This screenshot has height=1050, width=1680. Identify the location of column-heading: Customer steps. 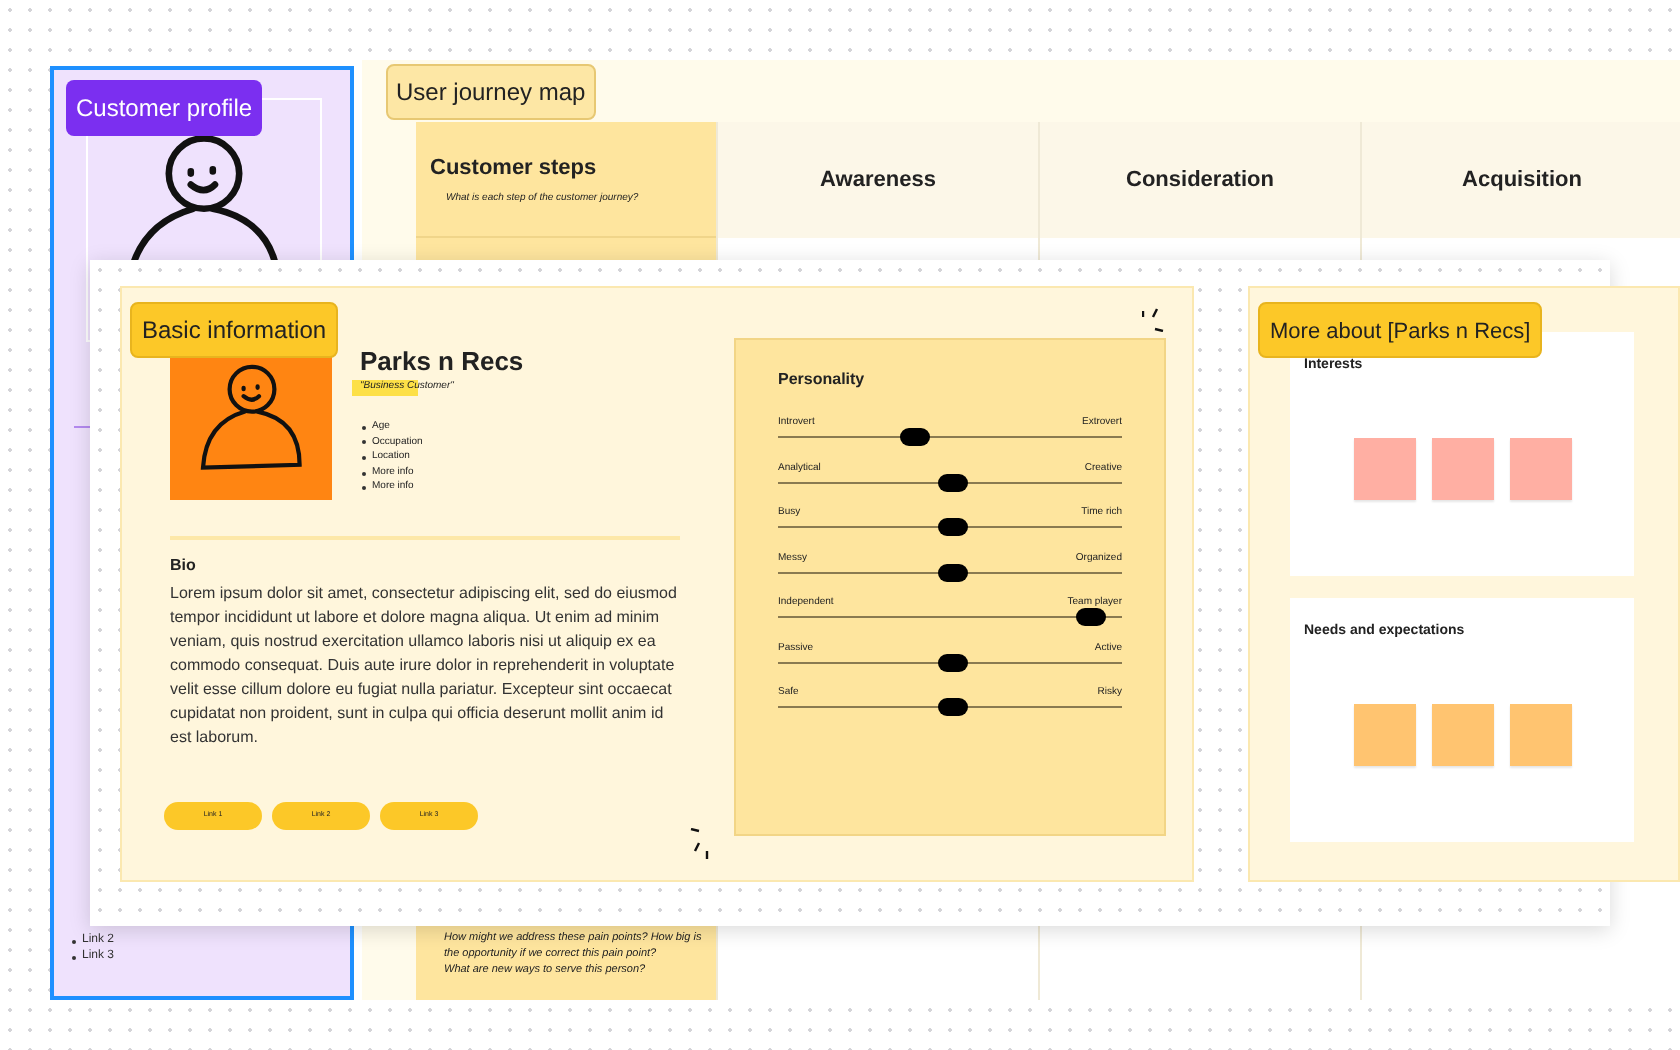
(514, 168).